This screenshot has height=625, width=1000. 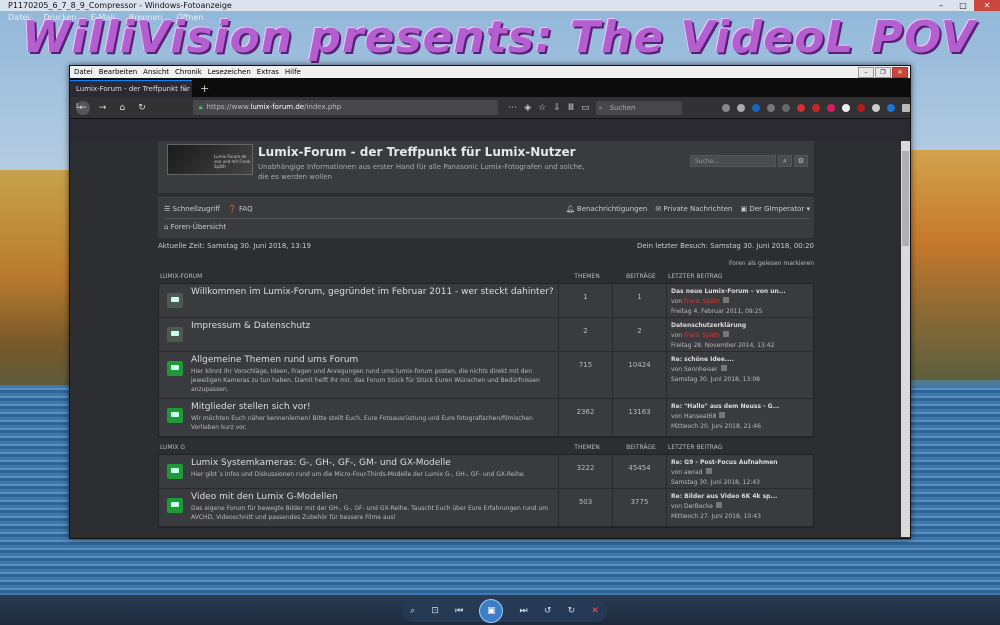 I want to click on home-icon: ⌂, so click(x=122, y=108).